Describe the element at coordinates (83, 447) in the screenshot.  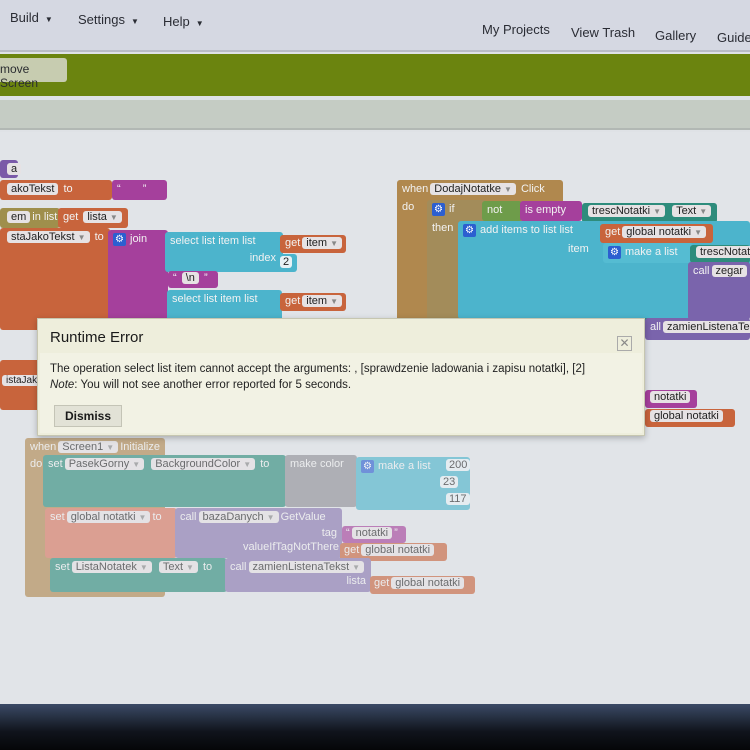
I see `component-name: Screen1` at that location.